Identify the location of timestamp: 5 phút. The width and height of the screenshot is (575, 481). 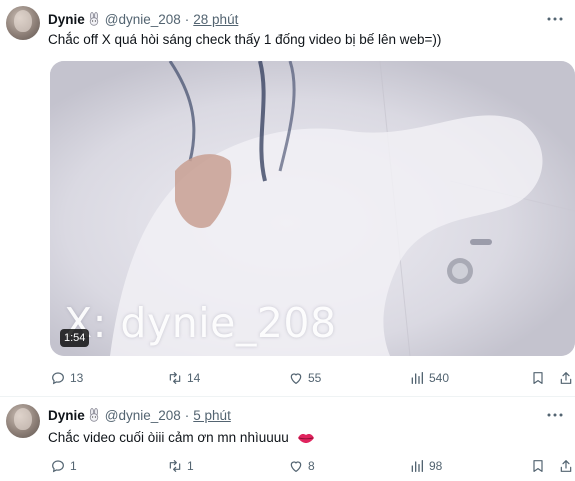
(212, 415).